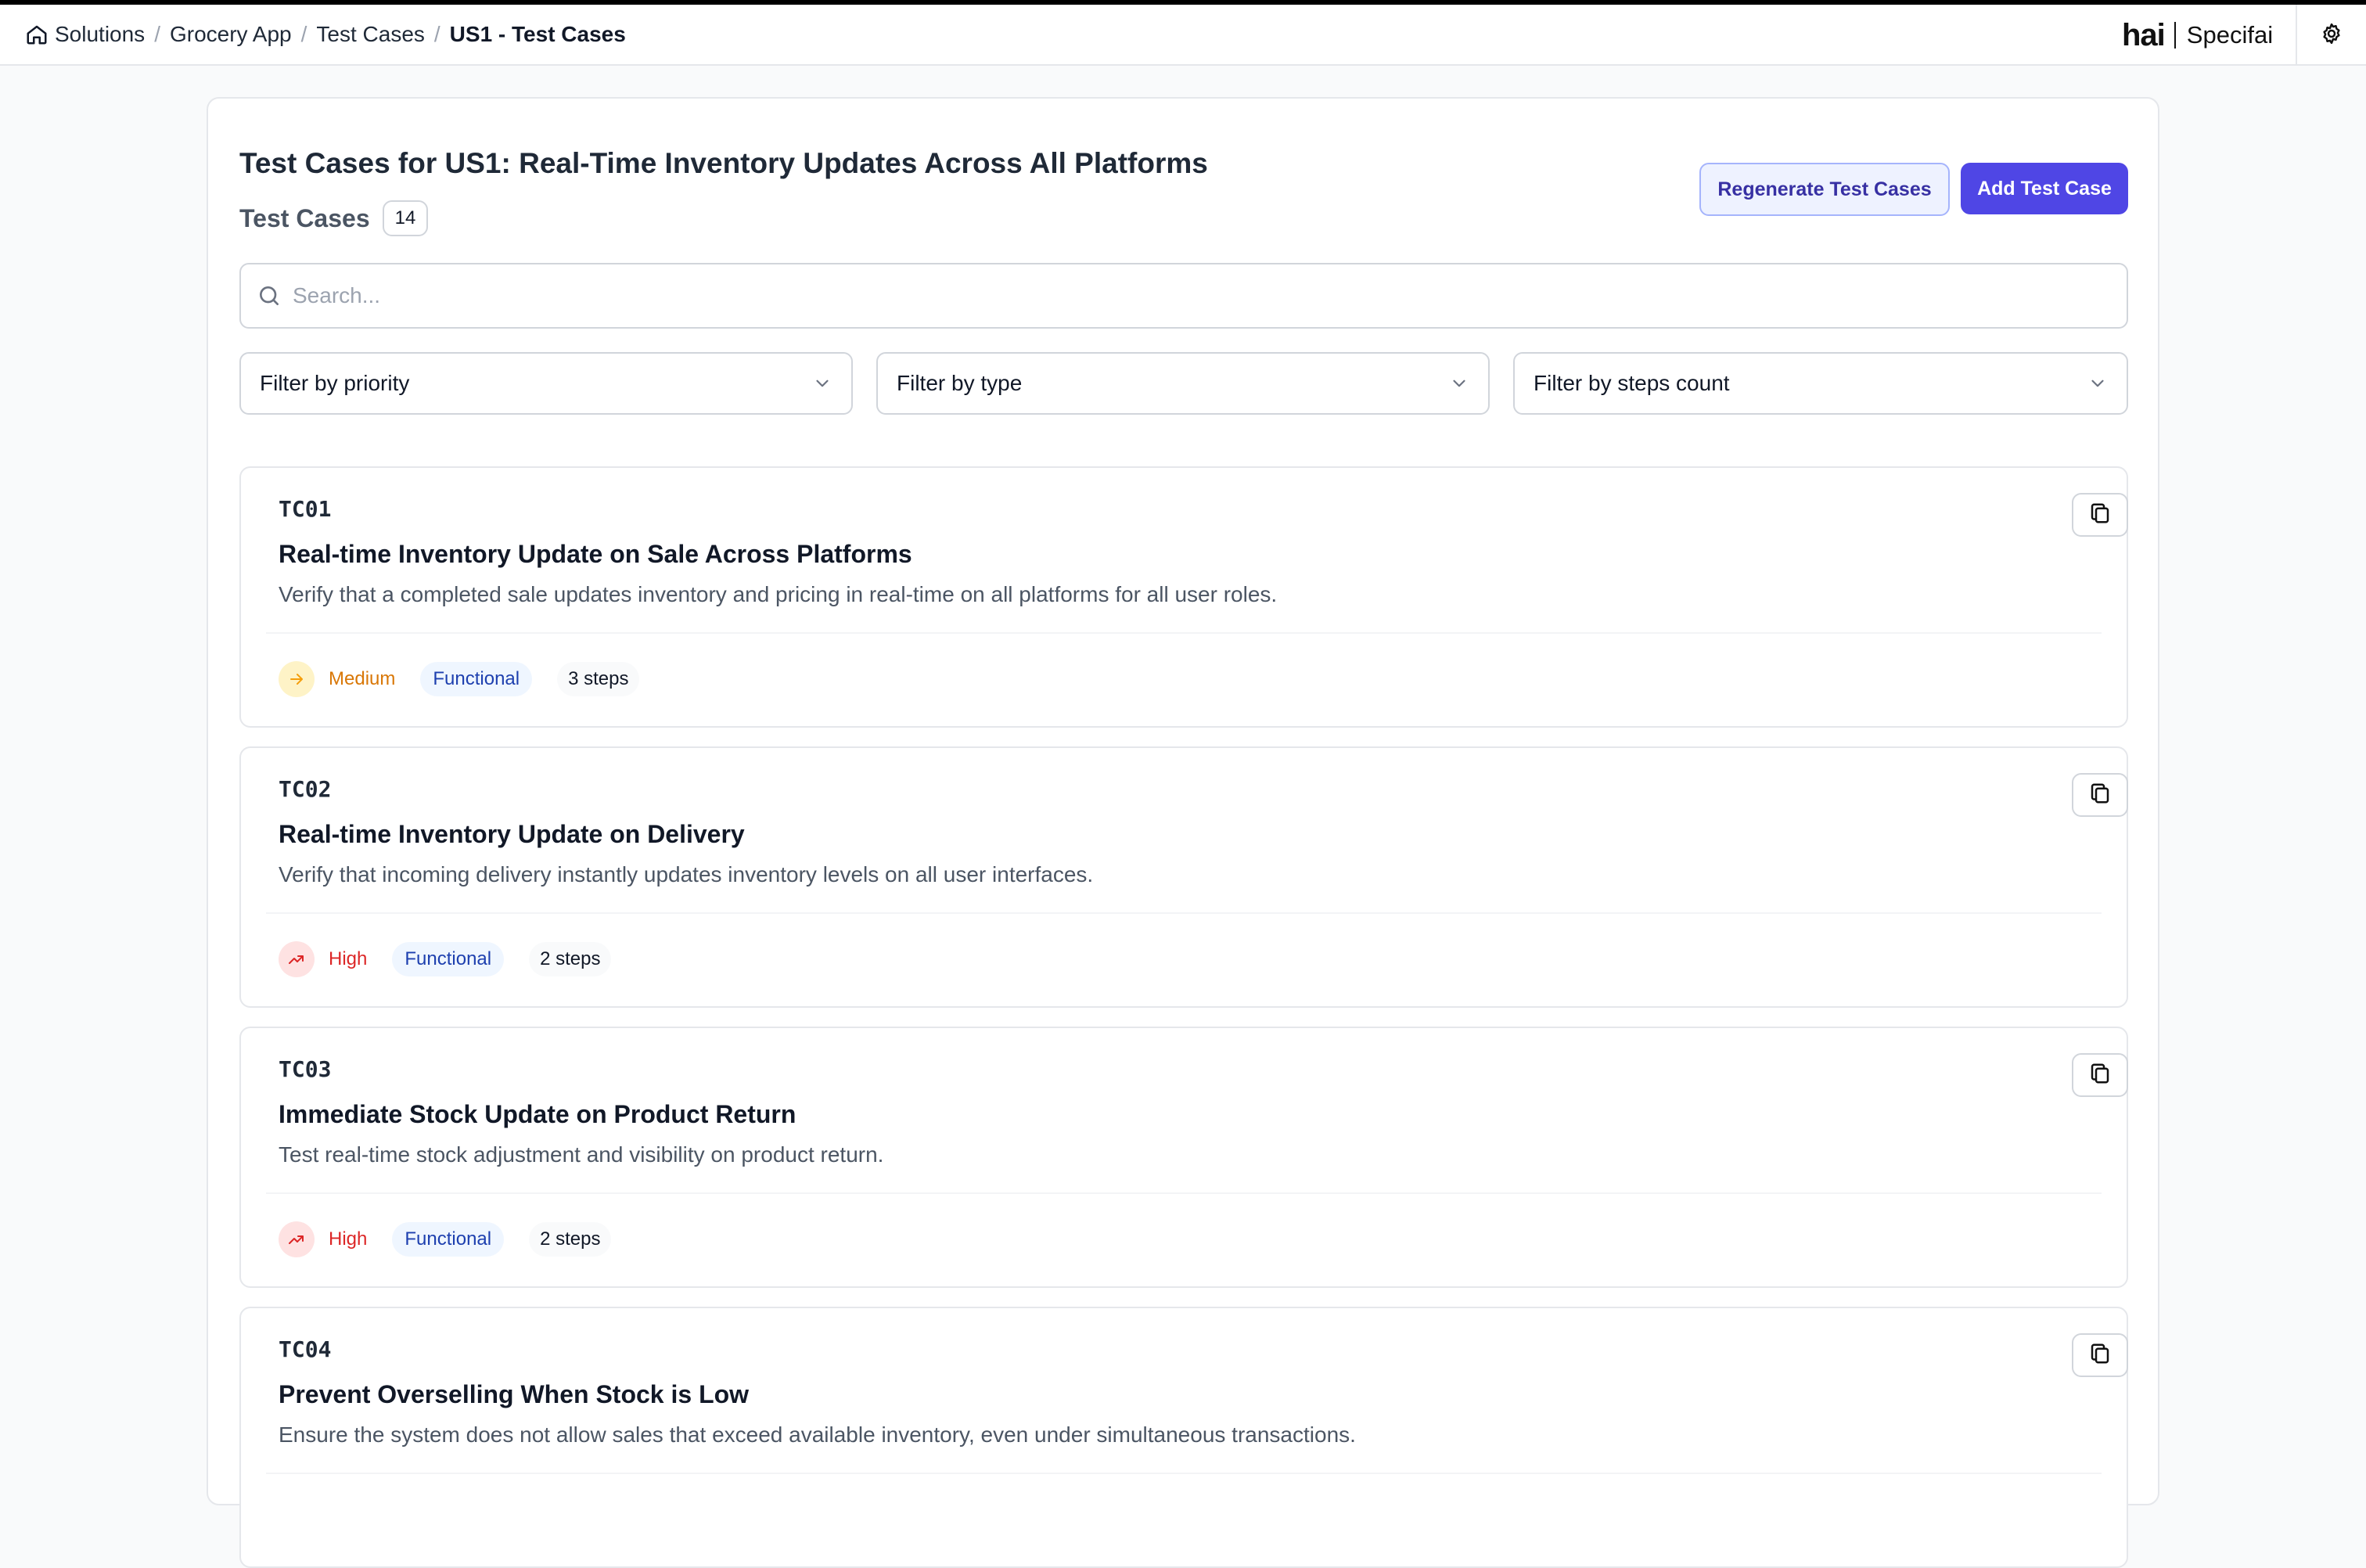 The width and height of the screenshot is (2366, 1568). I want to click on filter-steps-select: Filter by steps count, so click(1820, 383).